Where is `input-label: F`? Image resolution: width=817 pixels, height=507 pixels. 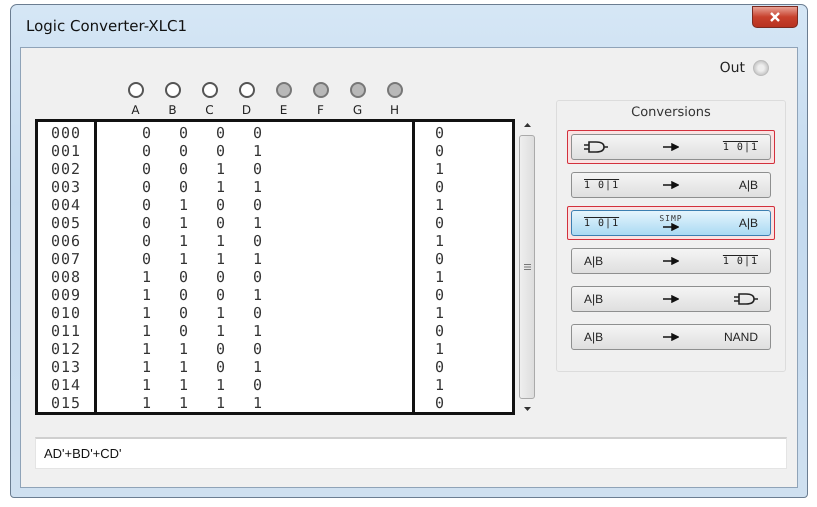 input-label: F is located at coordinates (320, 110).